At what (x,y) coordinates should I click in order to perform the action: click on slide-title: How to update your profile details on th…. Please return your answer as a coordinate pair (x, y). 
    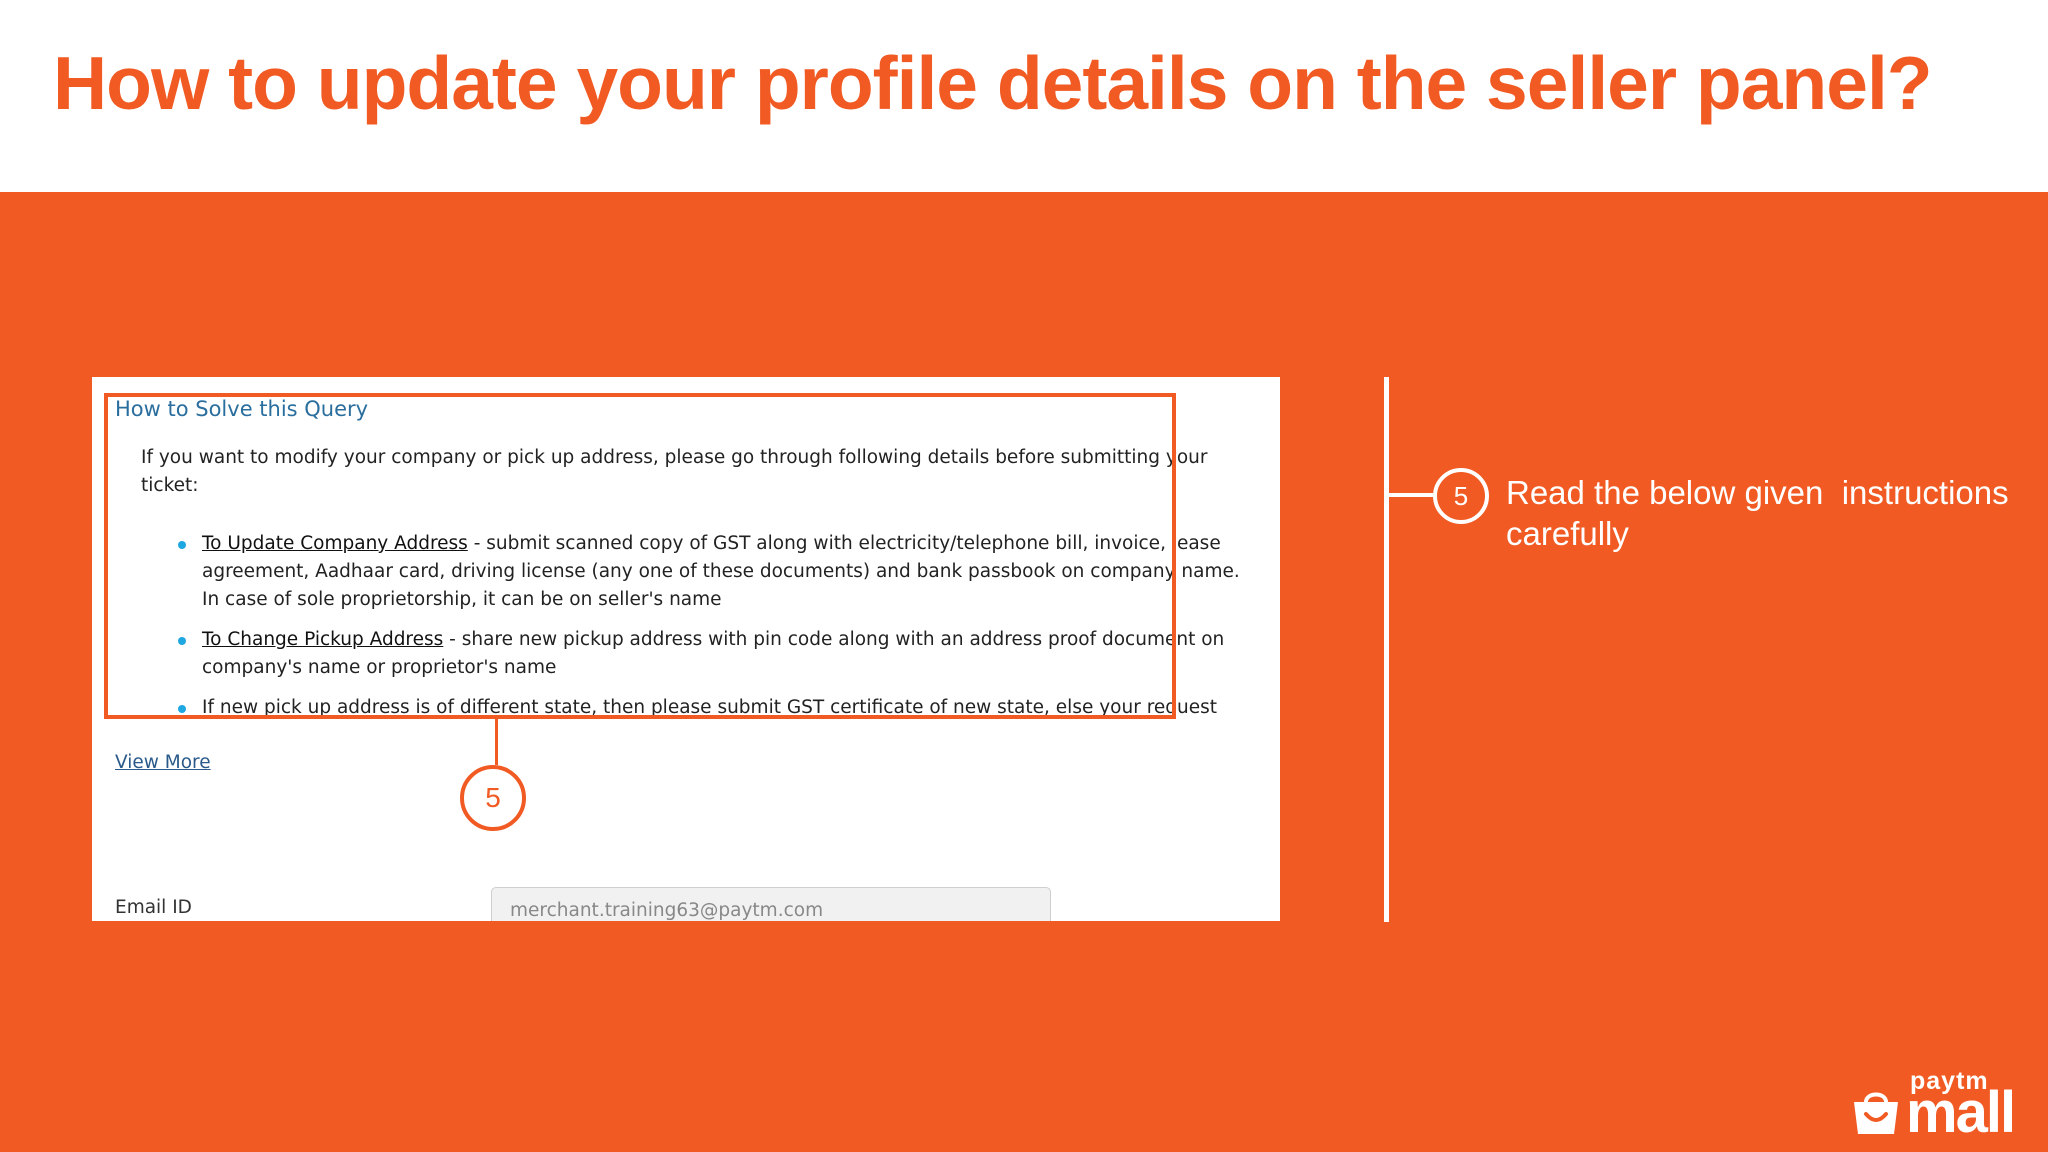
    Looking at the image, I should click on (993, 83).